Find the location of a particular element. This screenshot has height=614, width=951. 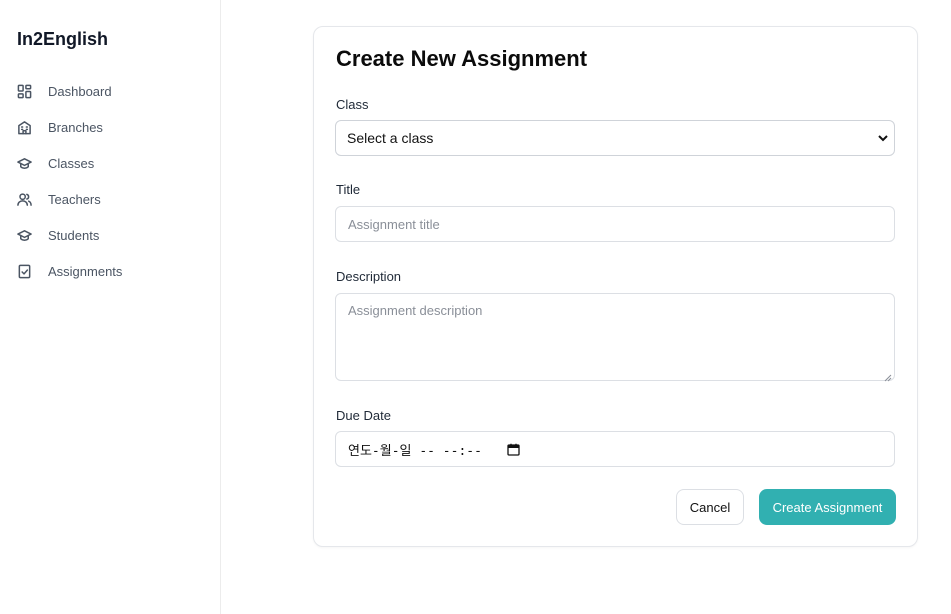

description-textarea: Assignment description is located at coordinates (615, 337).